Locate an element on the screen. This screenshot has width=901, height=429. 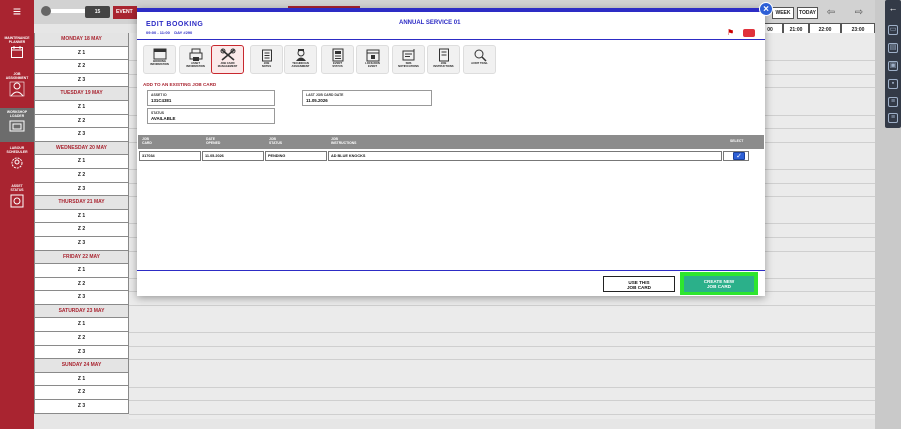
arrow-right-icon: ⇨ is located at coordinates (859, 13).